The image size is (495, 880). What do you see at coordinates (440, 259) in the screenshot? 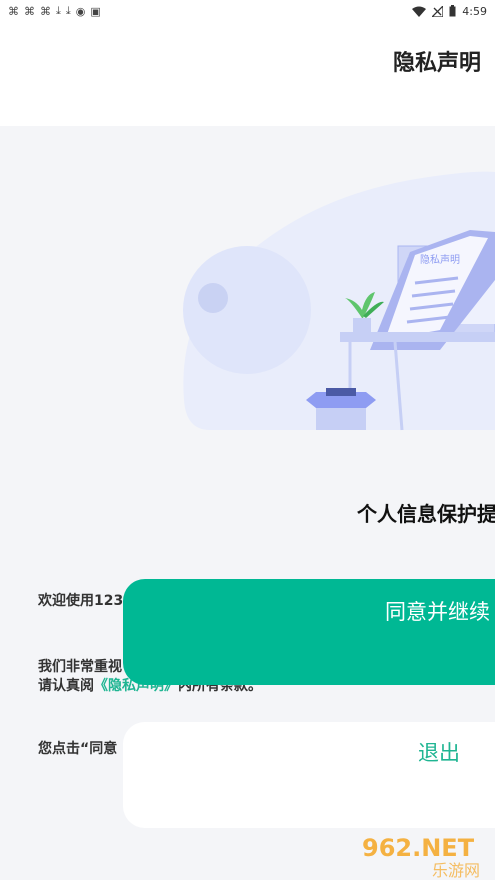
I see `doc-title-text: 隐私声明` at bounding box center [440, 259].